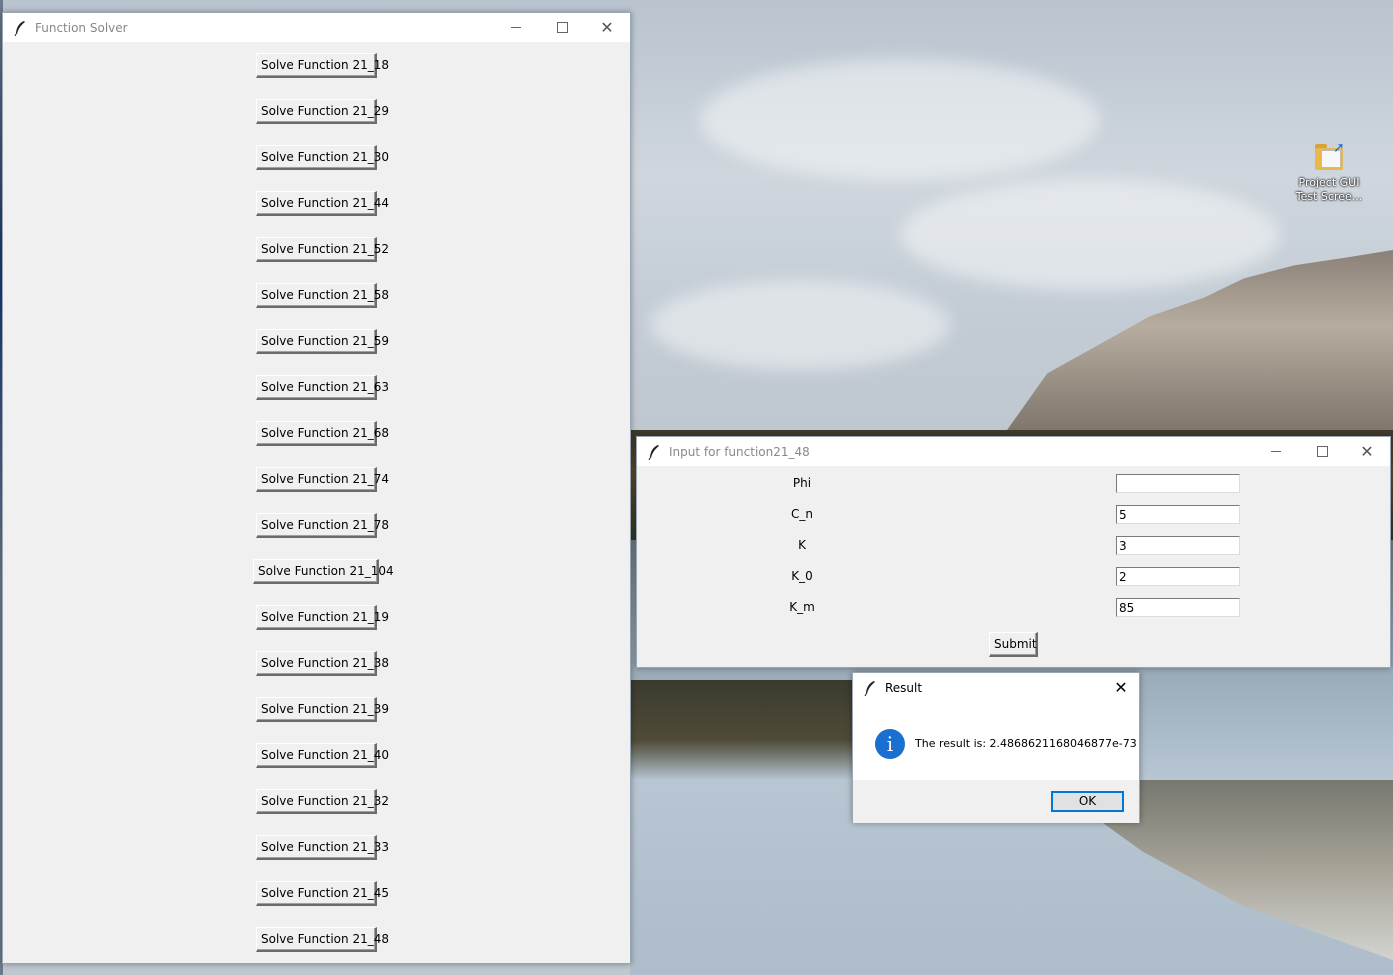 The height and width of the screenshot is (975, 1393). What do you see at coordinates (322, 157) in the screenshot?
I see `solve-function-button: Solve Function 21_30` at bounding box center [322, 157].